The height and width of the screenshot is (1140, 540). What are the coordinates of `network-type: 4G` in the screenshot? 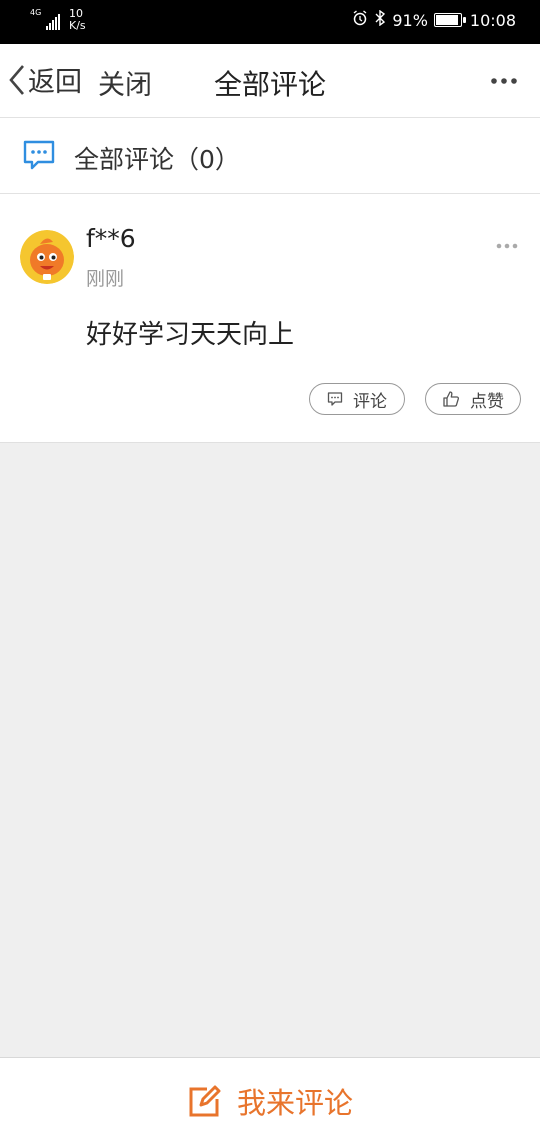 It's located at (36, 12).